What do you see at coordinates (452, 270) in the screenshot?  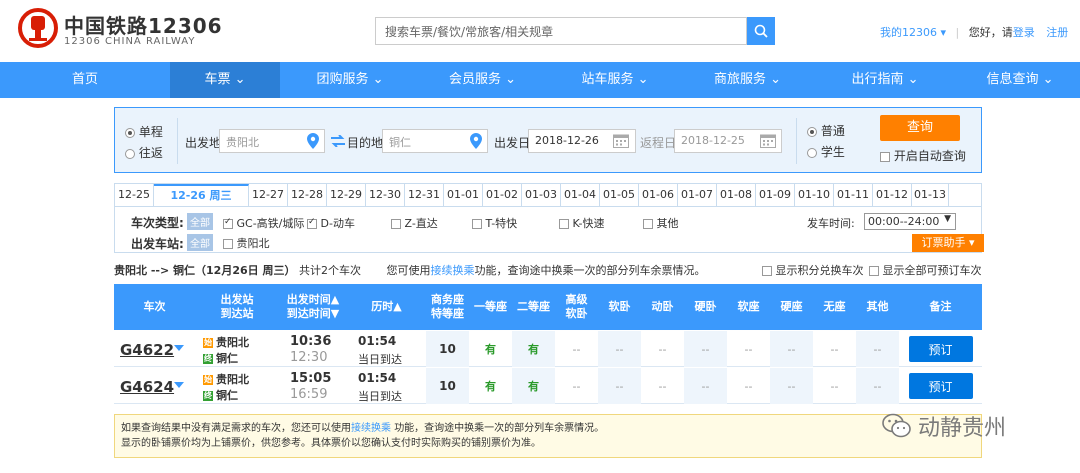 I see `transfer-link: 接续换乘` at bounding box center [452, 270].